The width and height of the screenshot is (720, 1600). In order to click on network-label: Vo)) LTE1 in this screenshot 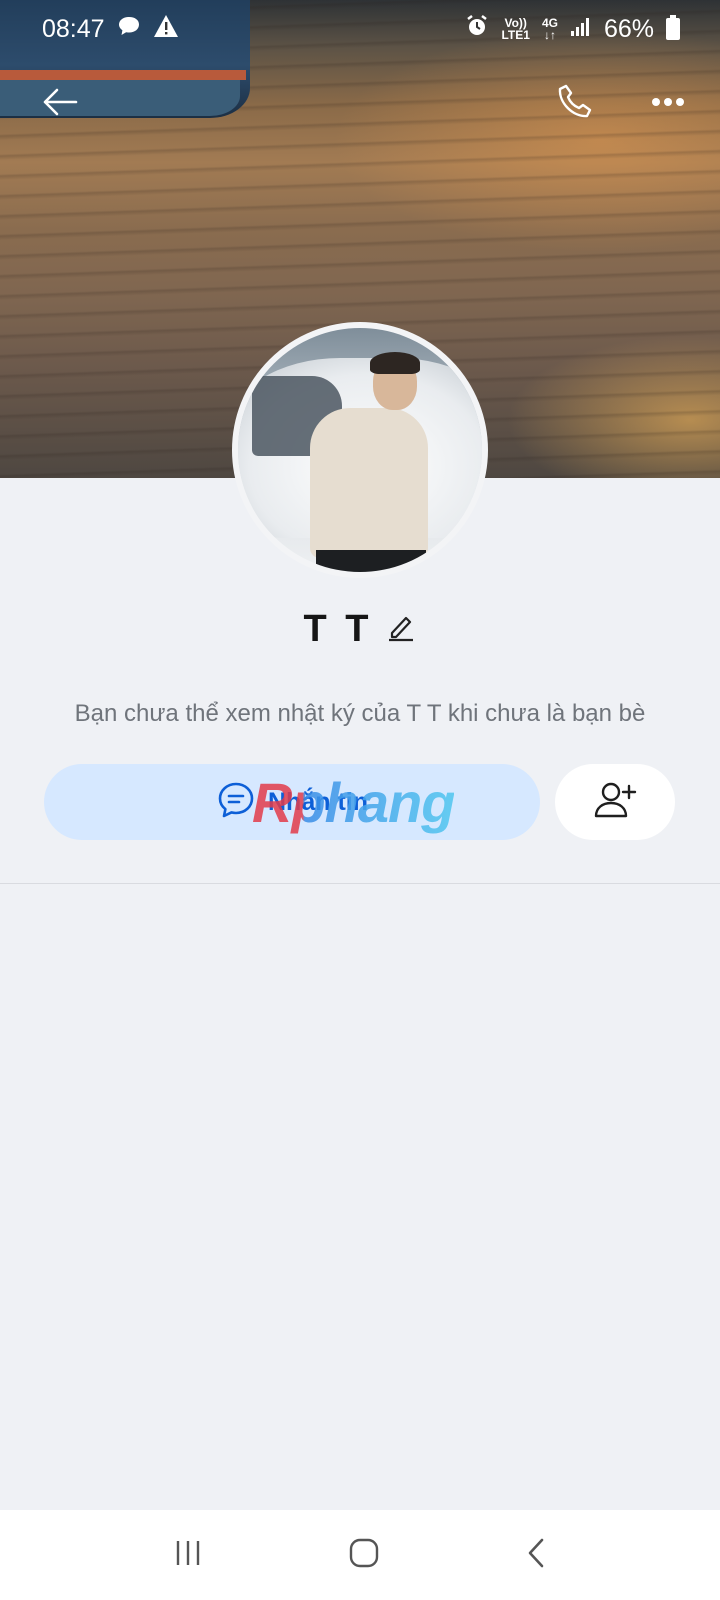, I will do `click(515, 29)`.